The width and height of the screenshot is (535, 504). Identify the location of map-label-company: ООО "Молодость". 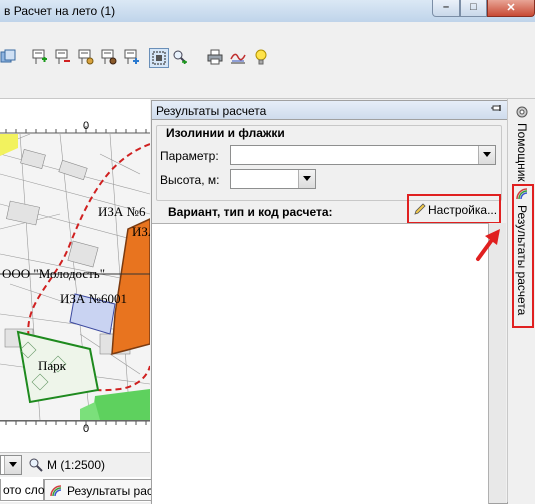
(54, 273).